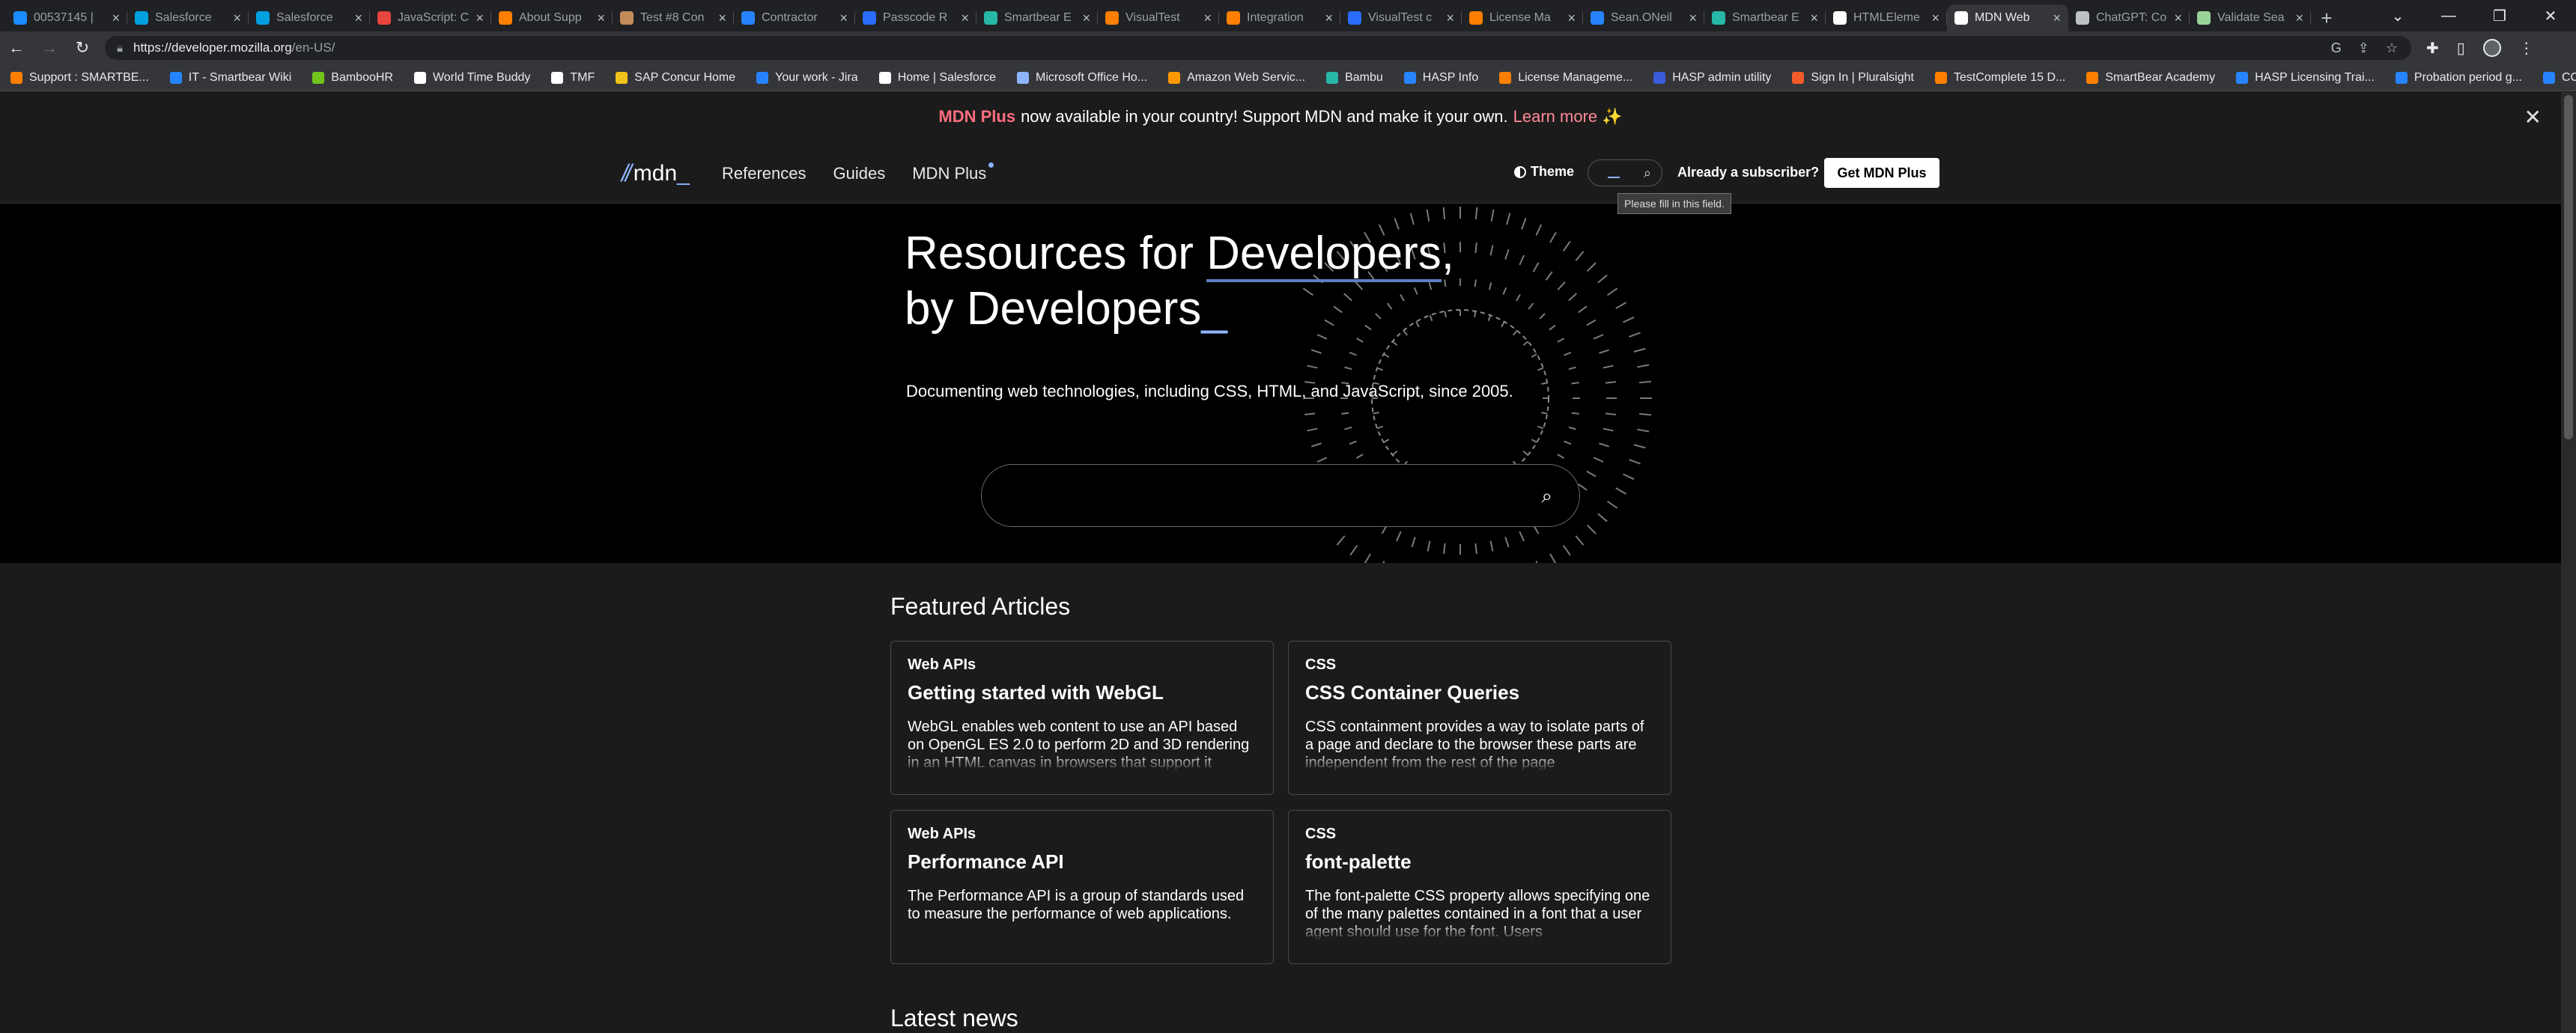 This screenshot has height=1033, width=2576. I want to click on profile-avatar, so click(2491, 48).